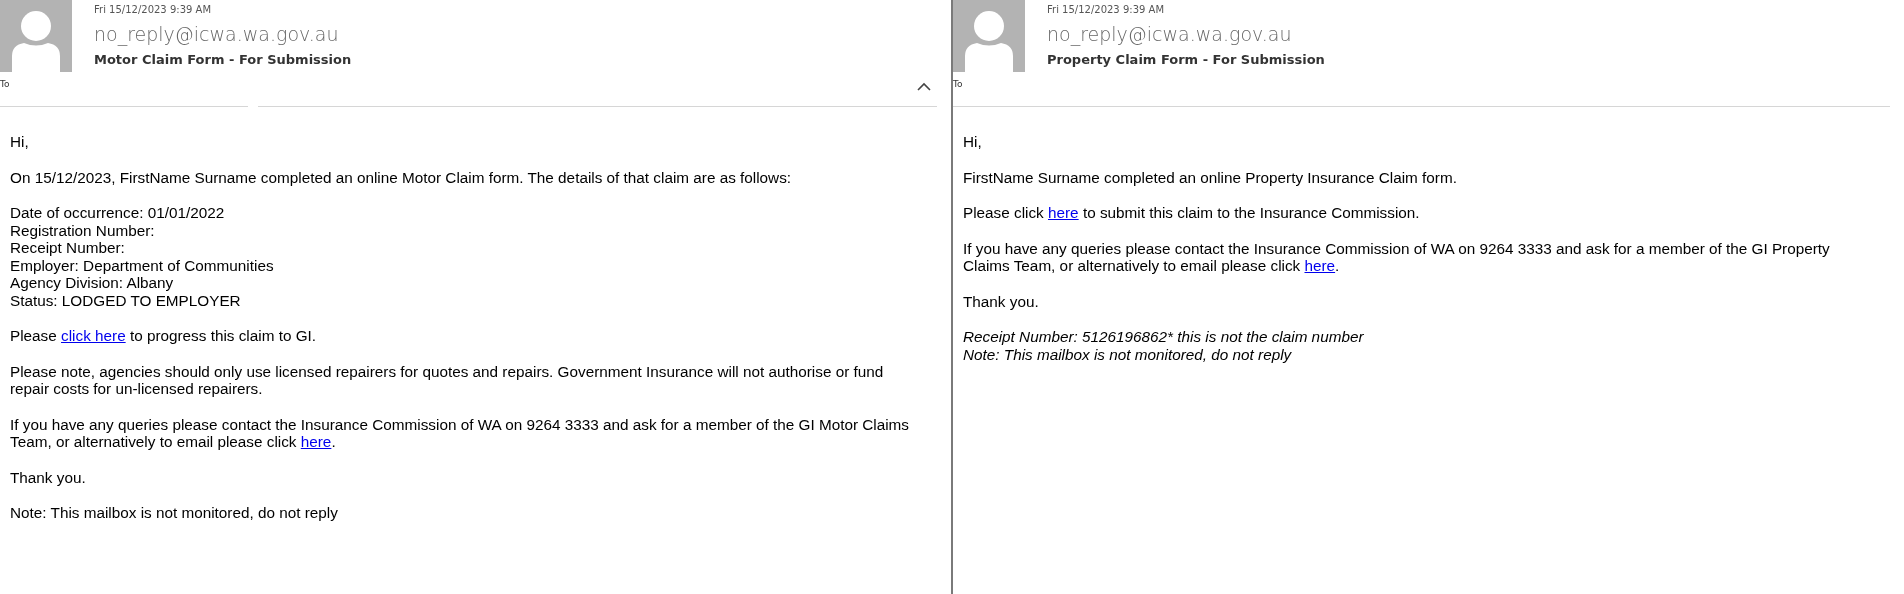 The image size is (1904, 594). I want to click on body-text: Please note, agencies should only use licensed repairers for quotes and repairs. Government Insurance will not authorise or fund repair costs for un-licensed repairers., so click(447, 380).